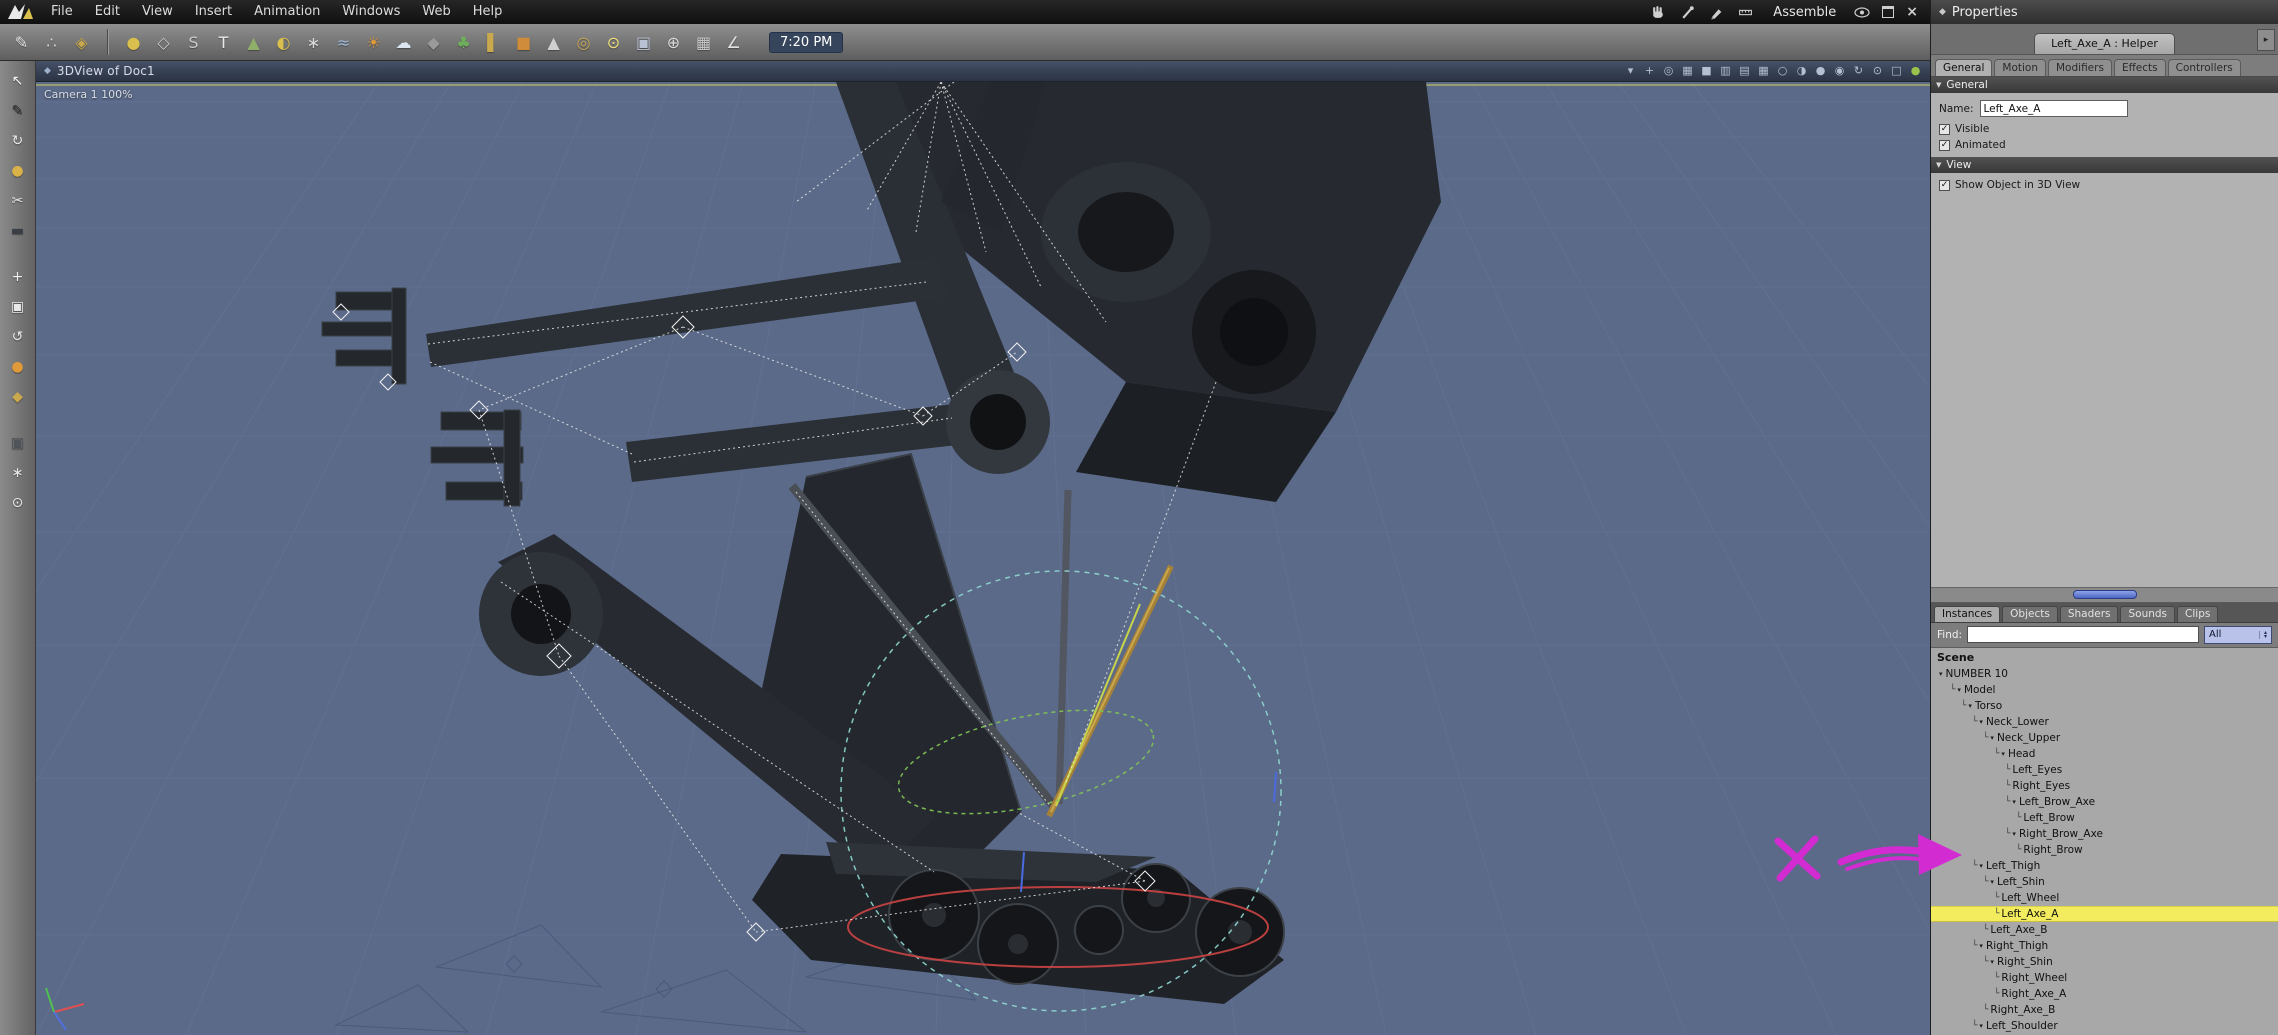 The height and width of the screenshot is (1035, 2278). Describe the element at coordinates (1912, 12) in the screenshot. I see `close-window-icon: ×` at that location.